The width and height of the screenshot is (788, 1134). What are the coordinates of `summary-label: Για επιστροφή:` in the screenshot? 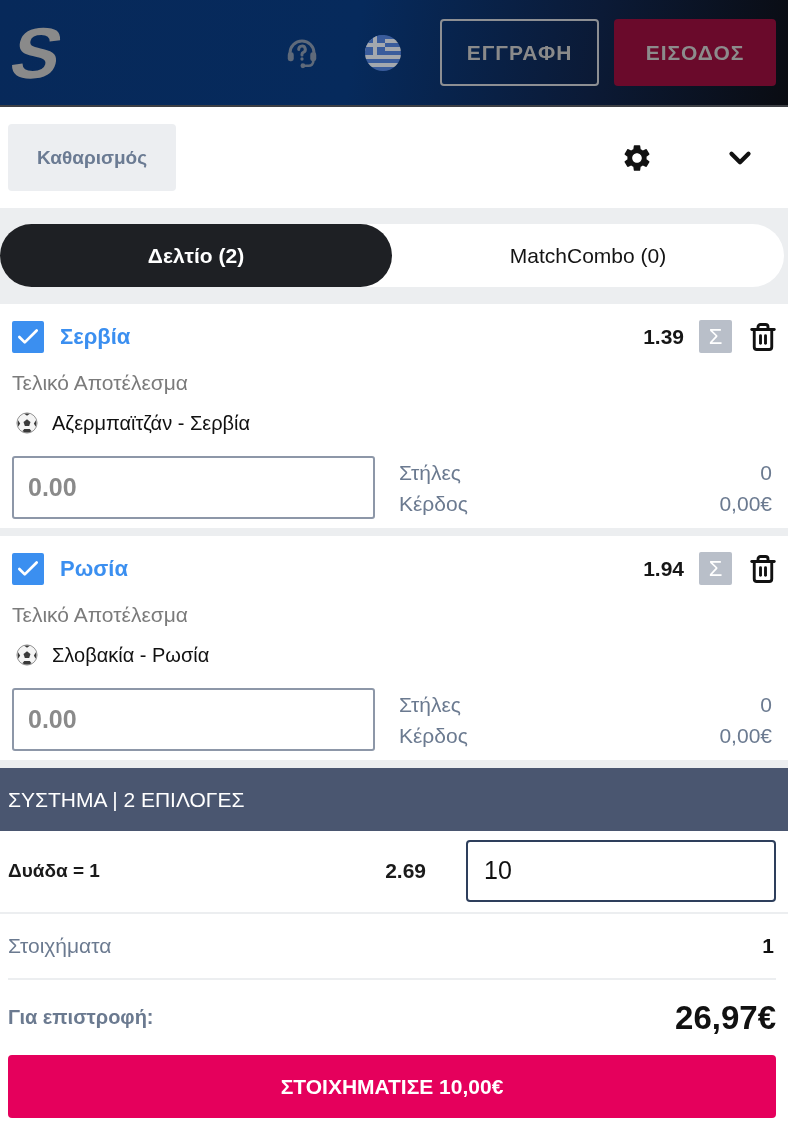 It's located at (81, 1017).